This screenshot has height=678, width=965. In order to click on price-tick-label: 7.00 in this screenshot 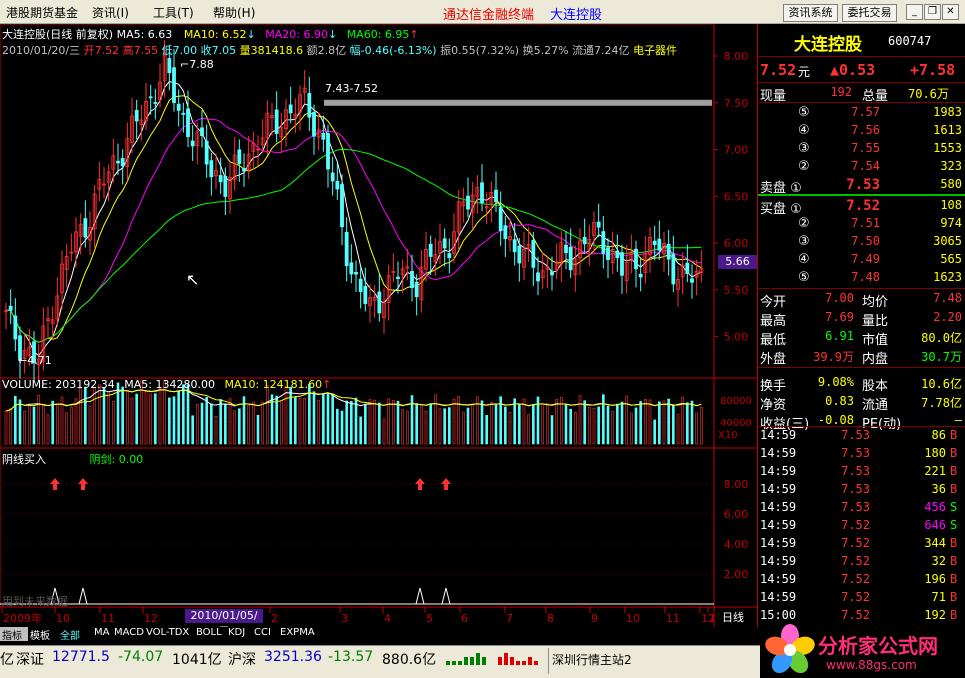, I will do `click(736, 150)`.